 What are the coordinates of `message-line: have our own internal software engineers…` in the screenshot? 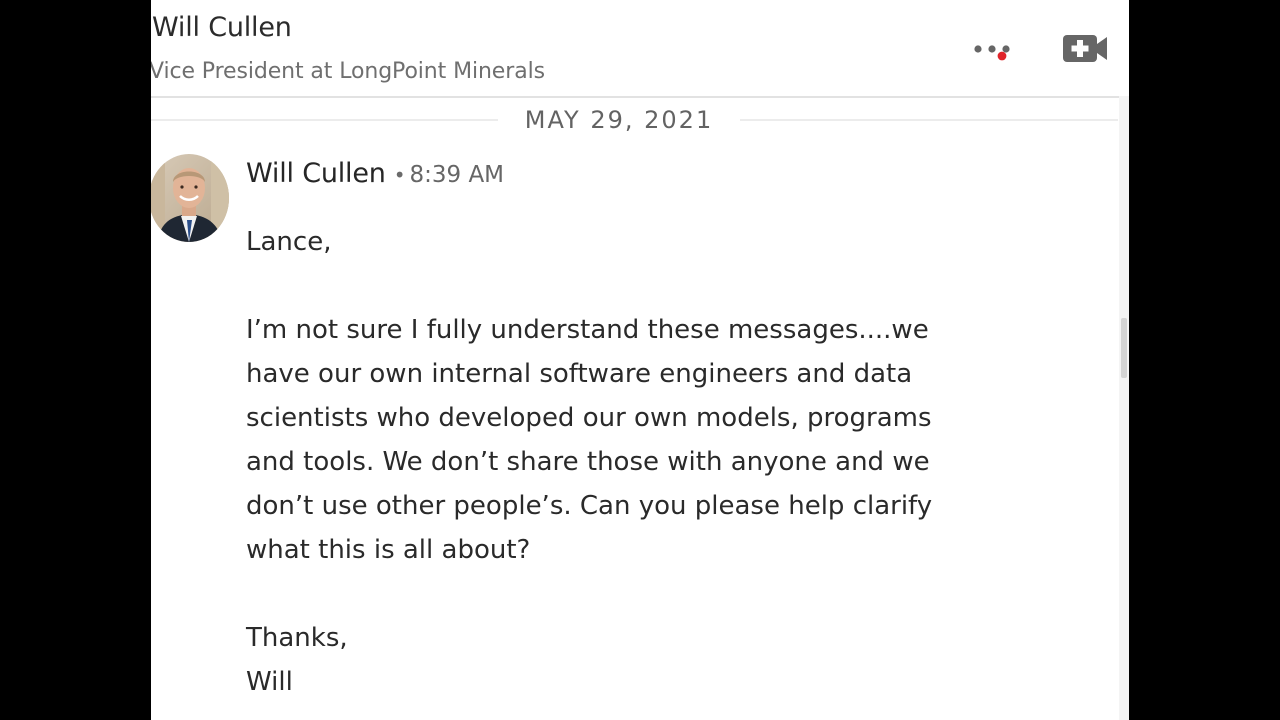 It's located at (579, 374).